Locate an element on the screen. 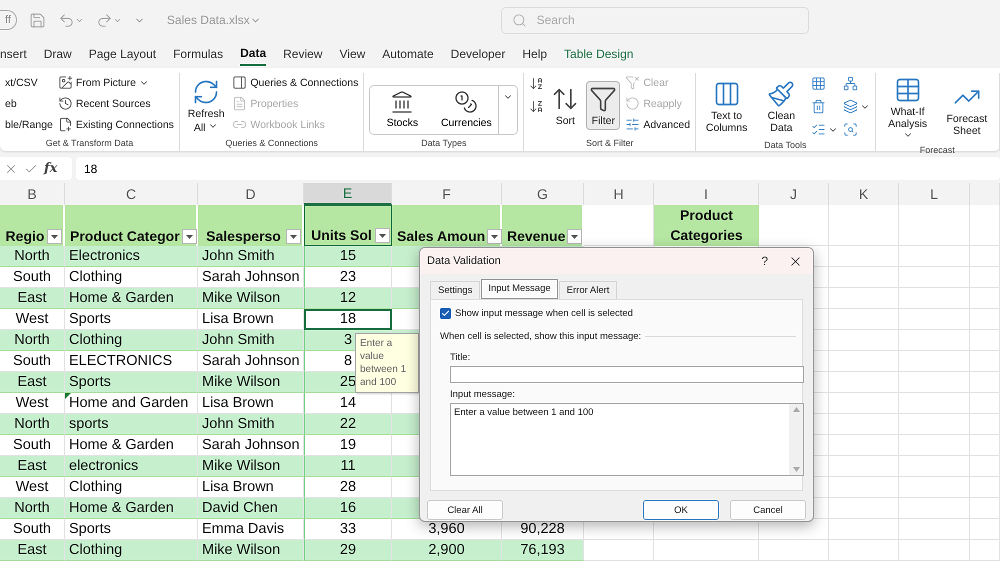  ribbon-tab: Developer is located at coordinates (478, 54).